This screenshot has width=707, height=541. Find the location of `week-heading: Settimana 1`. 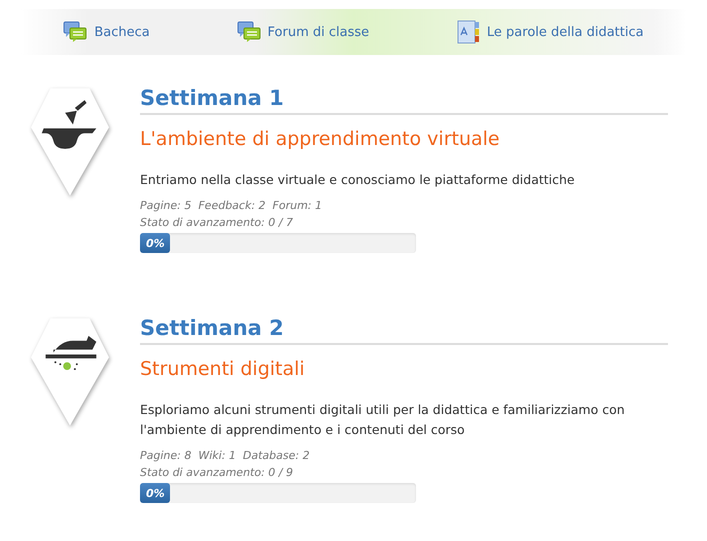

week-heading: Settimana 1 is located at coordinates (212, 98).